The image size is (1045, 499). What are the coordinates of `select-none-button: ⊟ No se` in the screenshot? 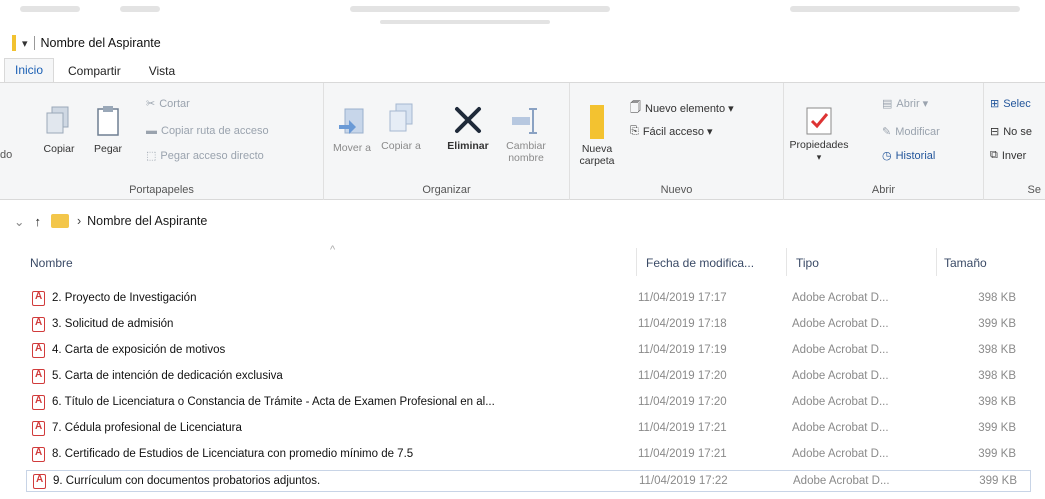 It's located at (1011, 132).